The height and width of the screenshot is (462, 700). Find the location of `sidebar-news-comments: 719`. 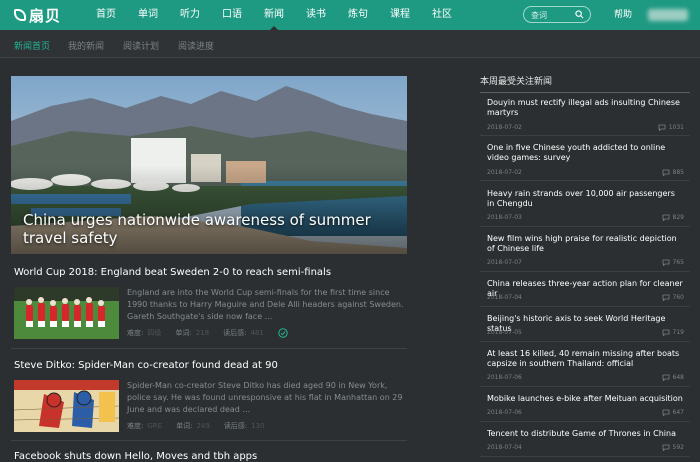

sidebar-news-comments: 719 is located at coordinates (673, 332).